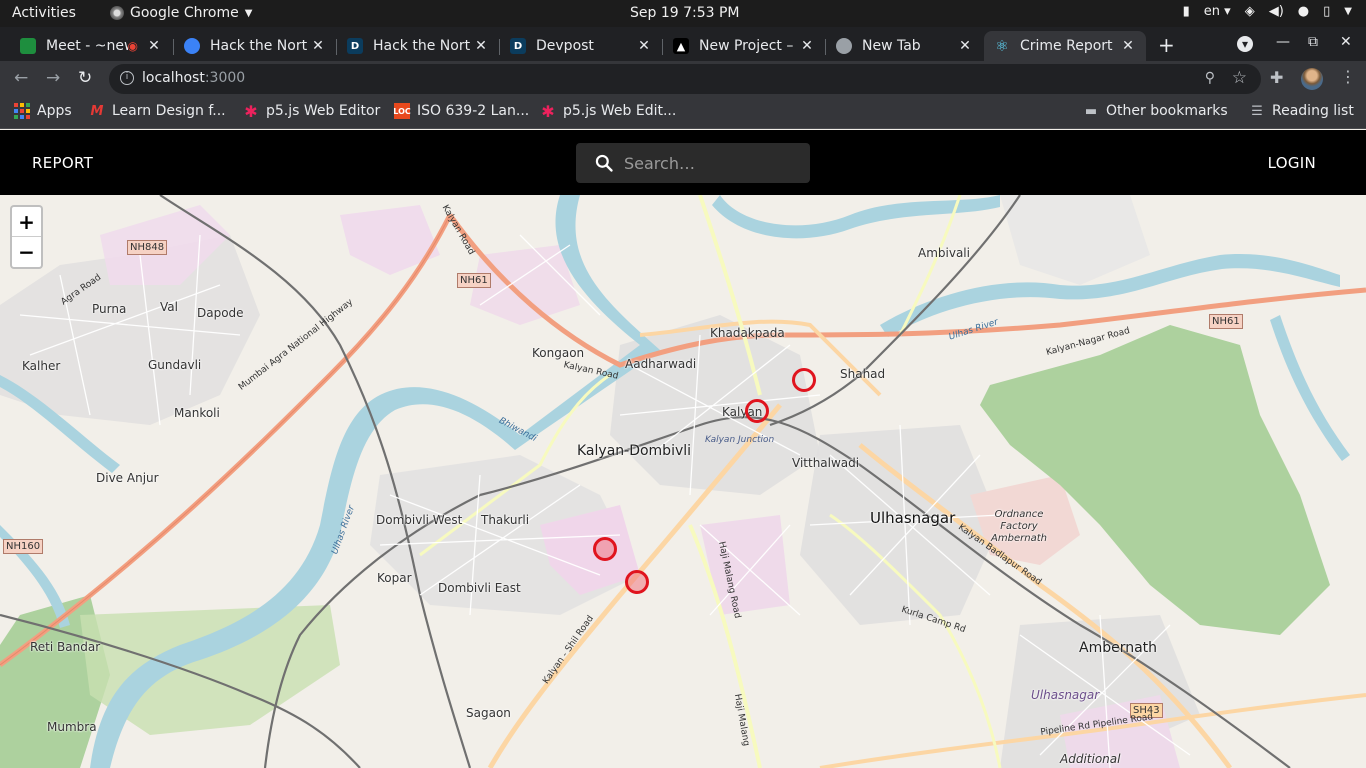 The width and height of the screenshot is (1366, 768). Describe the element at coordinates (634, 451) in the screenshot. I see `place-label: Kalyan-Dombivli` at that location.